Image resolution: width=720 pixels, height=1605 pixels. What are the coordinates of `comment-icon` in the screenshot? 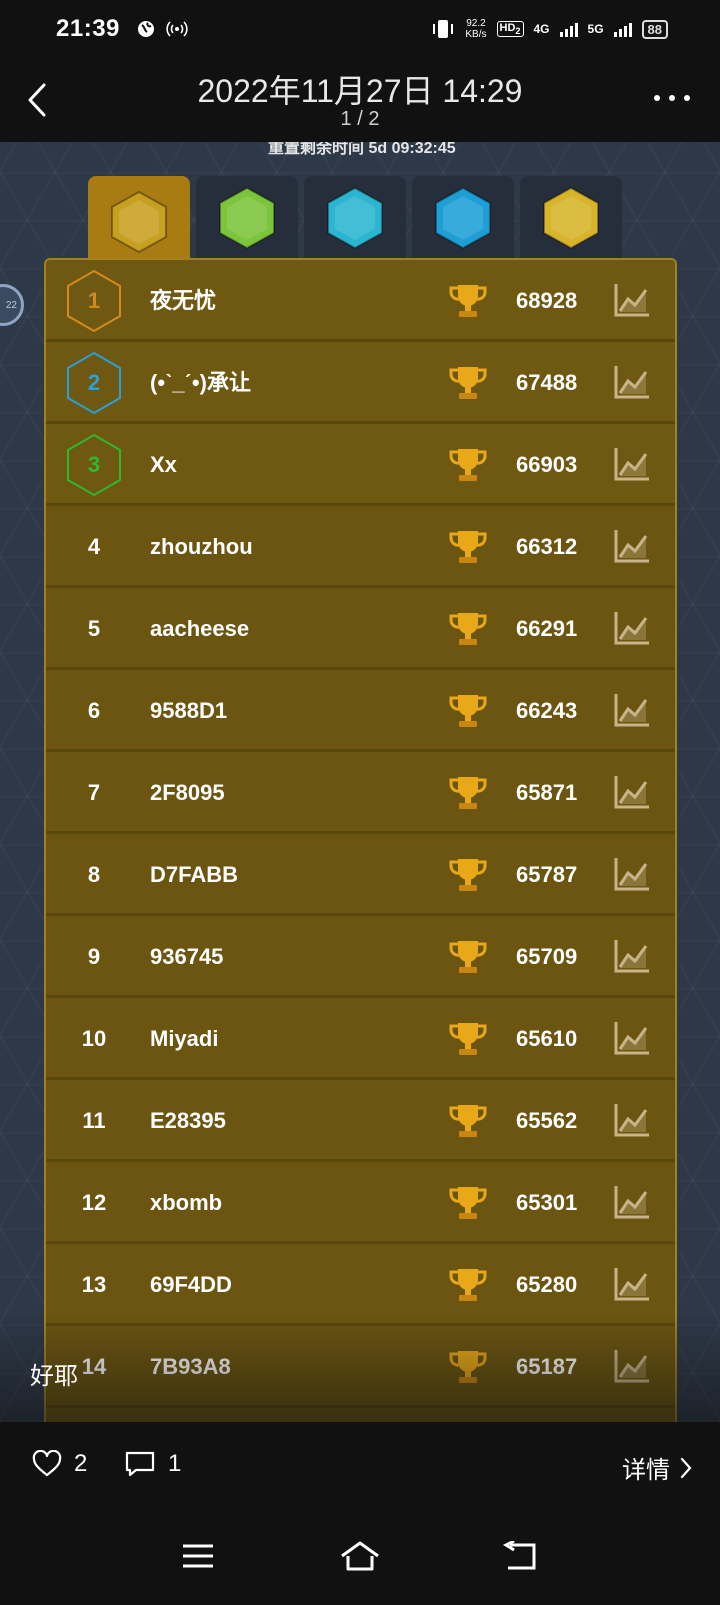 It's located at (140, 1464).